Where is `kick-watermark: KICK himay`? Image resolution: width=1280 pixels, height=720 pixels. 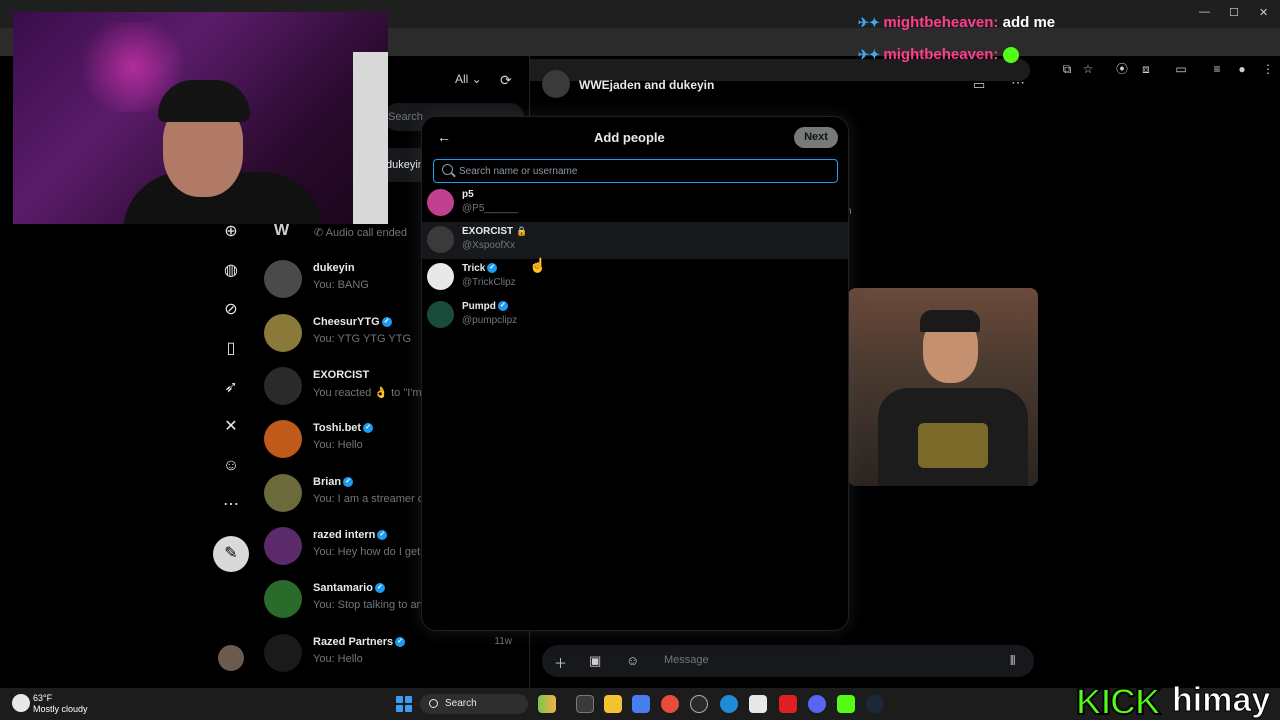 kick-watermark: KICK himay is located at coordinates (1177, 700).